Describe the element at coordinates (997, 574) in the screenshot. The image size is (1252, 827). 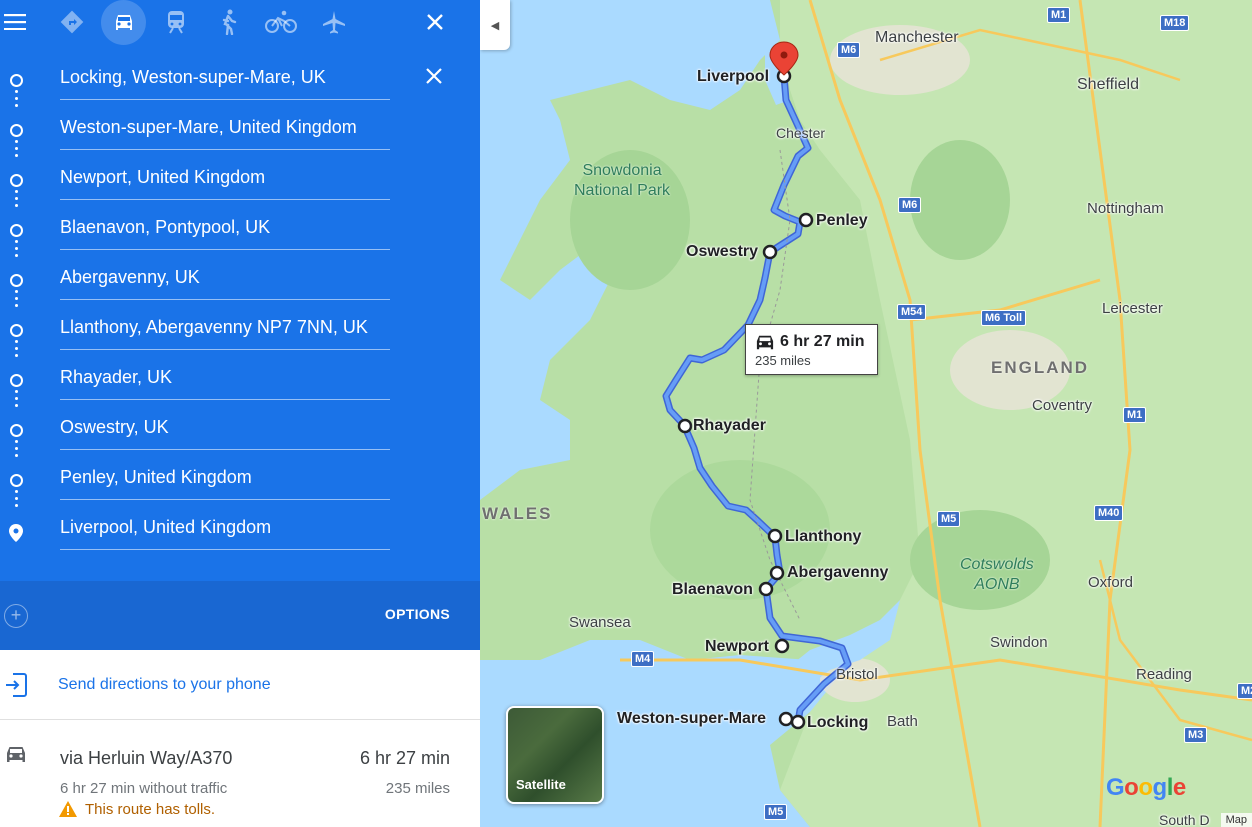
I see `park-label-cotswolds: Cotswolds AONB` at that location.